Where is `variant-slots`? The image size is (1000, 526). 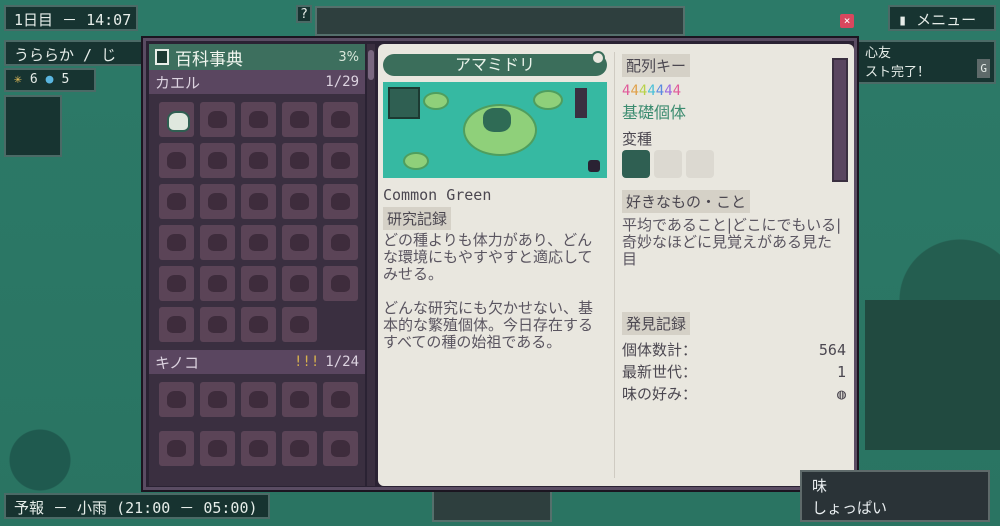 variant-slots is located at coordinates (734, 166).